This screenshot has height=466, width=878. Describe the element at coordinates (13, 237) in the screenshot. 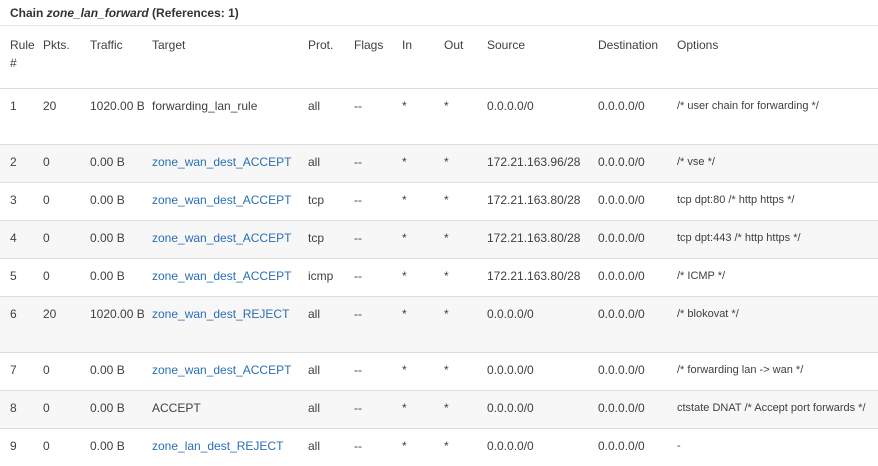

I see `cell-rule: 4` at that location.